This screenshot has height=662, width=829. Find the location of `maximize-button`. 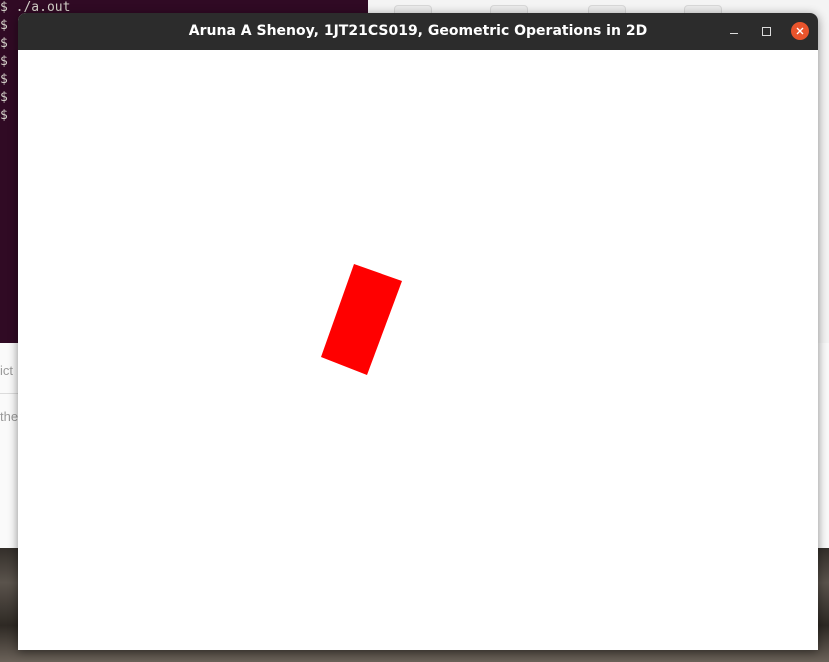

maximize-button is located at coordinates (766, 31).